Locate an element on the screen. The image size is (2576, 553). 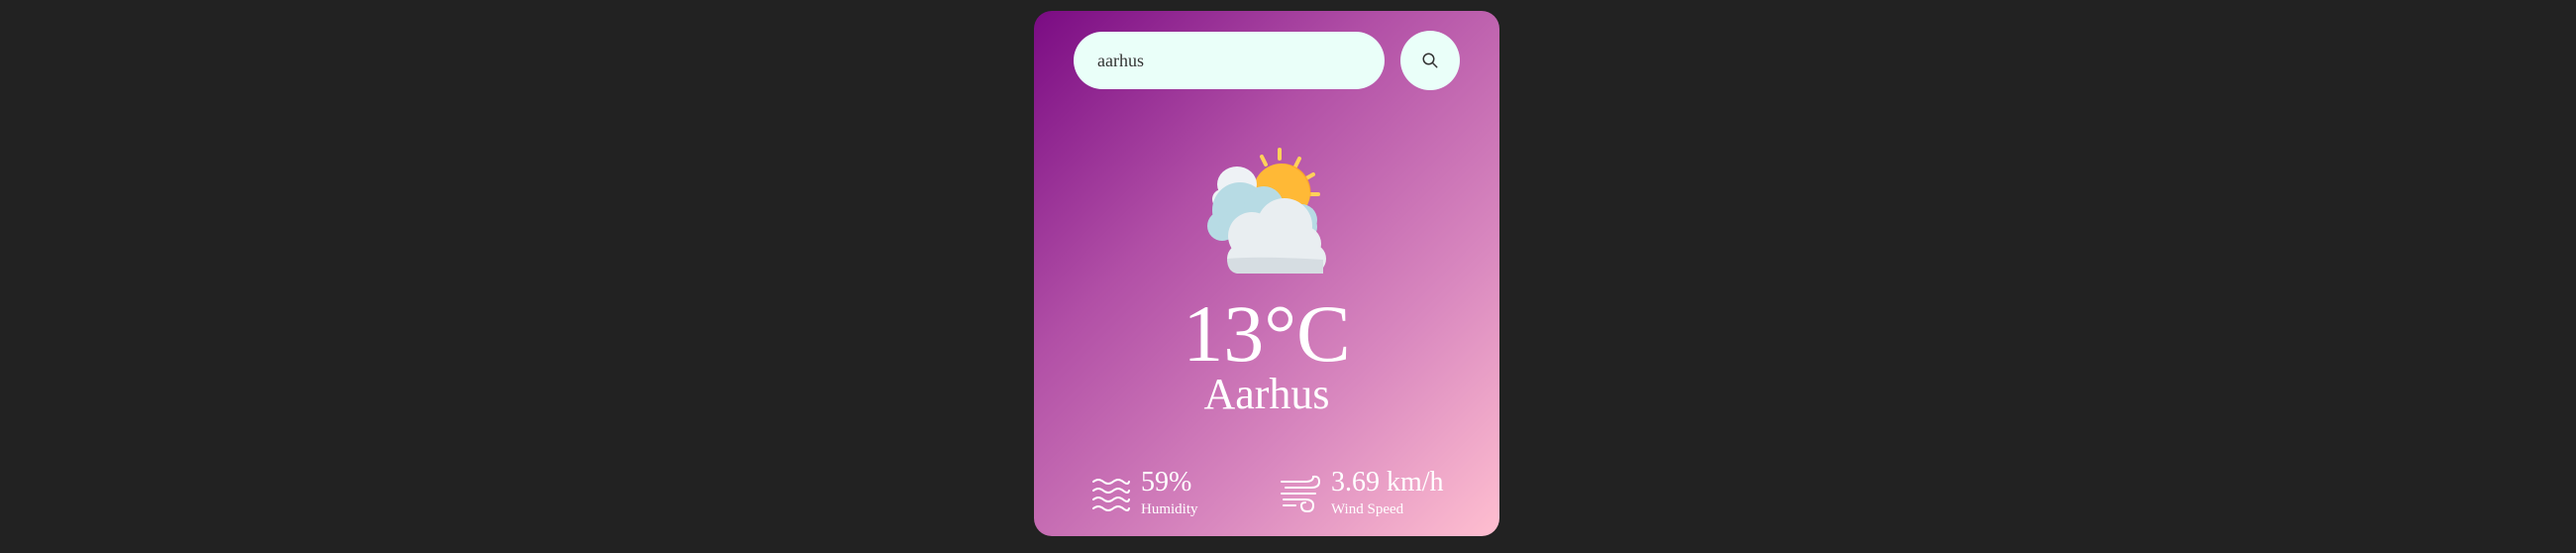
temperature: 13°C is located at coordinates (1267, 333).